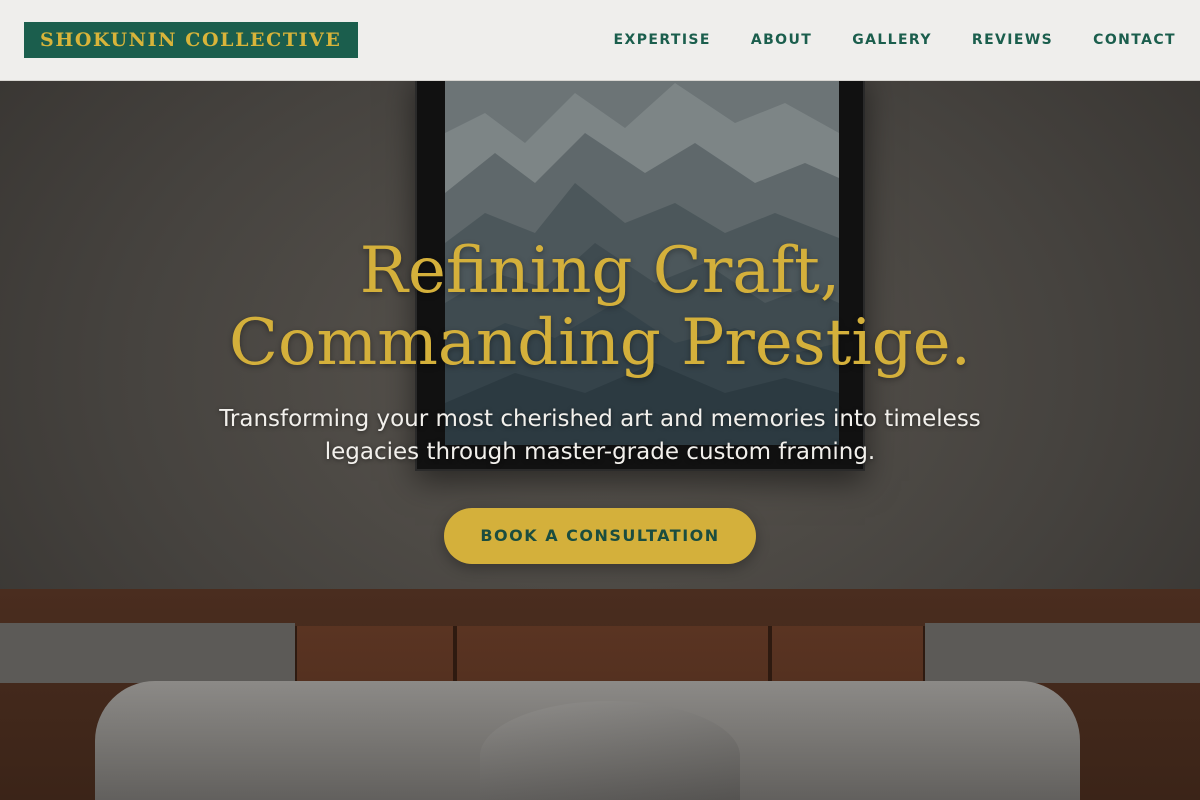  I want to click on wall-strip-left, so click(147, 653).